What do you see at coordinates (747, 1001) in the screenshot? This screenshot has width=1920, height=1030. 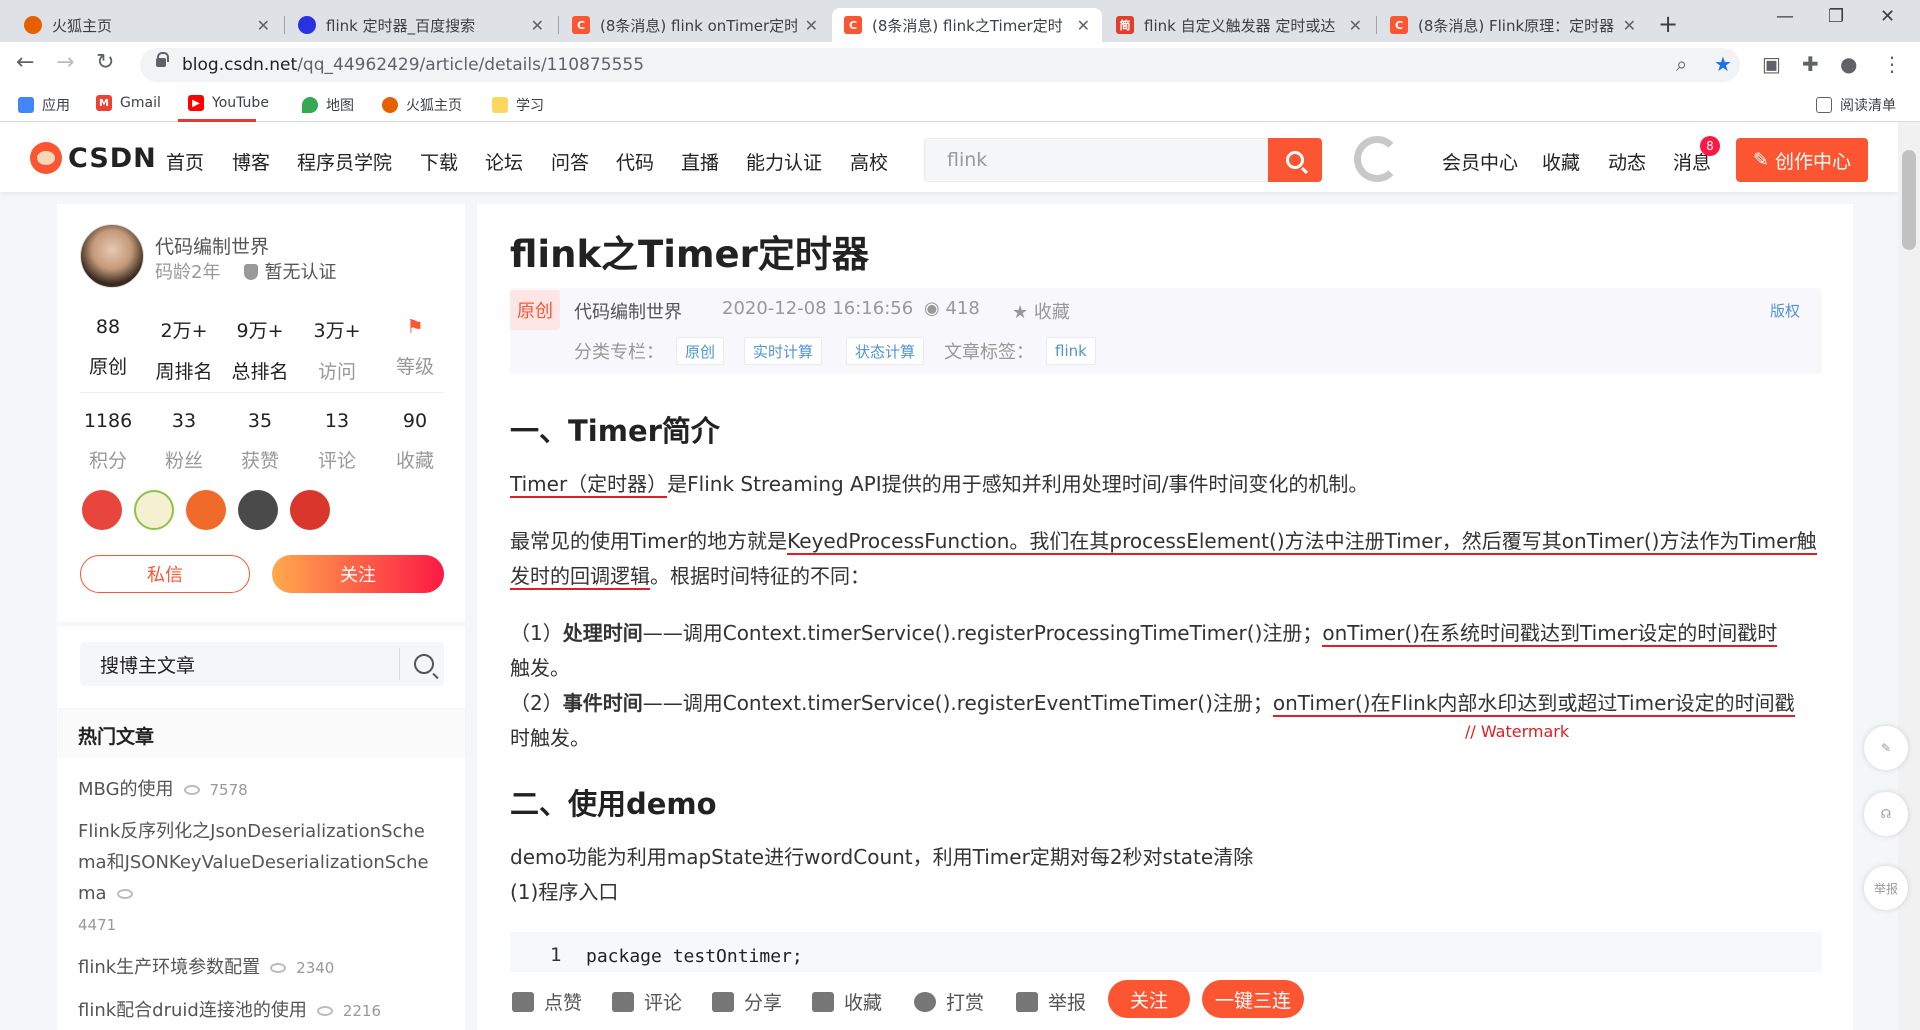 I see `share-button: 分享` at bounding box center [747, 1001].